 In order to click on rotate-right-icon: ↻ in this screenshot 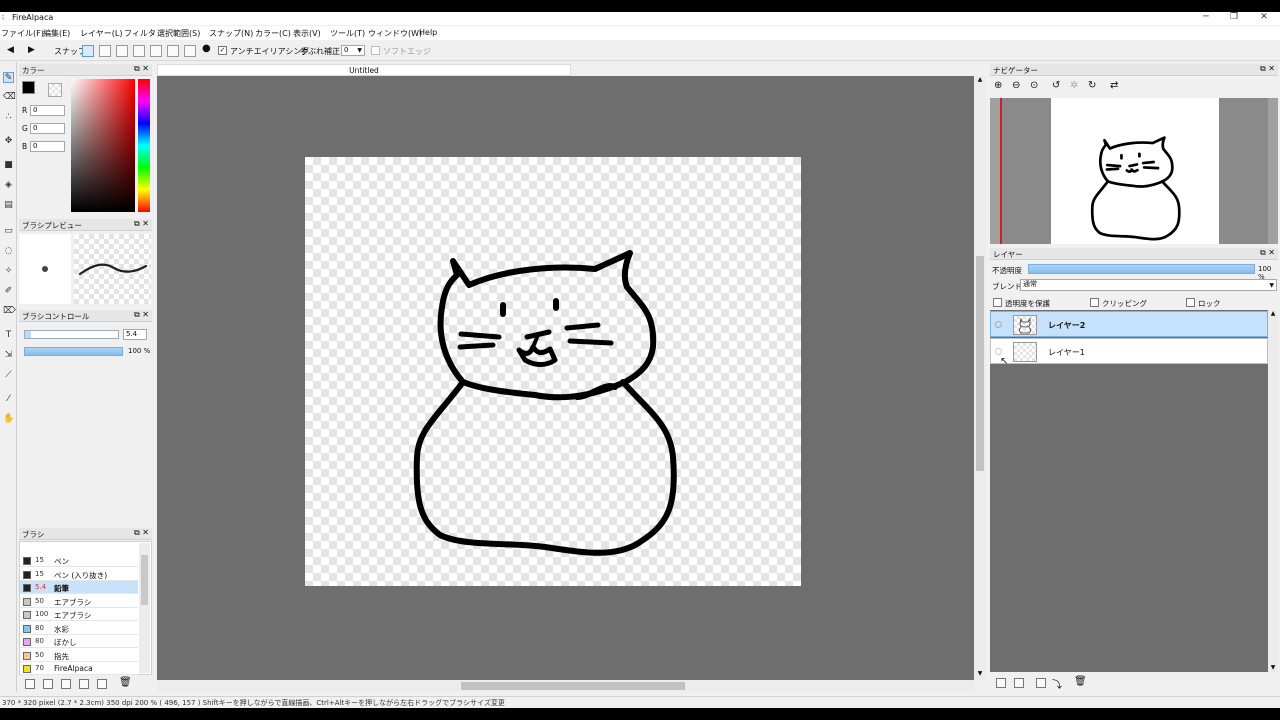, I will do `click(1092, 85)`.